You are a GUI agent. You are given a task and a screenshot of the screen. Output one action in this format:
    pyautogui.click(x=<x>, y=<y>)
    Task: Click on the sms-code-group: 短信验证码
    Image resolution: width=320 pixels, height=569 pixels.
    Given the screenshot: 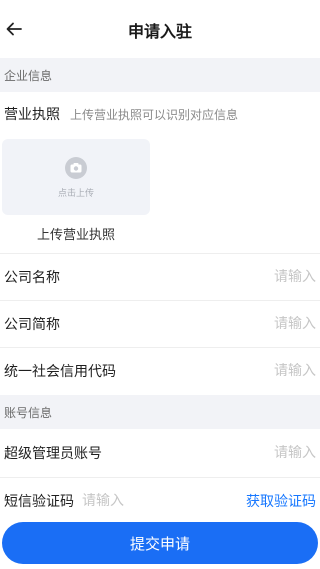 What is the action you would take?
    pyautogui.click(x=78, y=501)
    